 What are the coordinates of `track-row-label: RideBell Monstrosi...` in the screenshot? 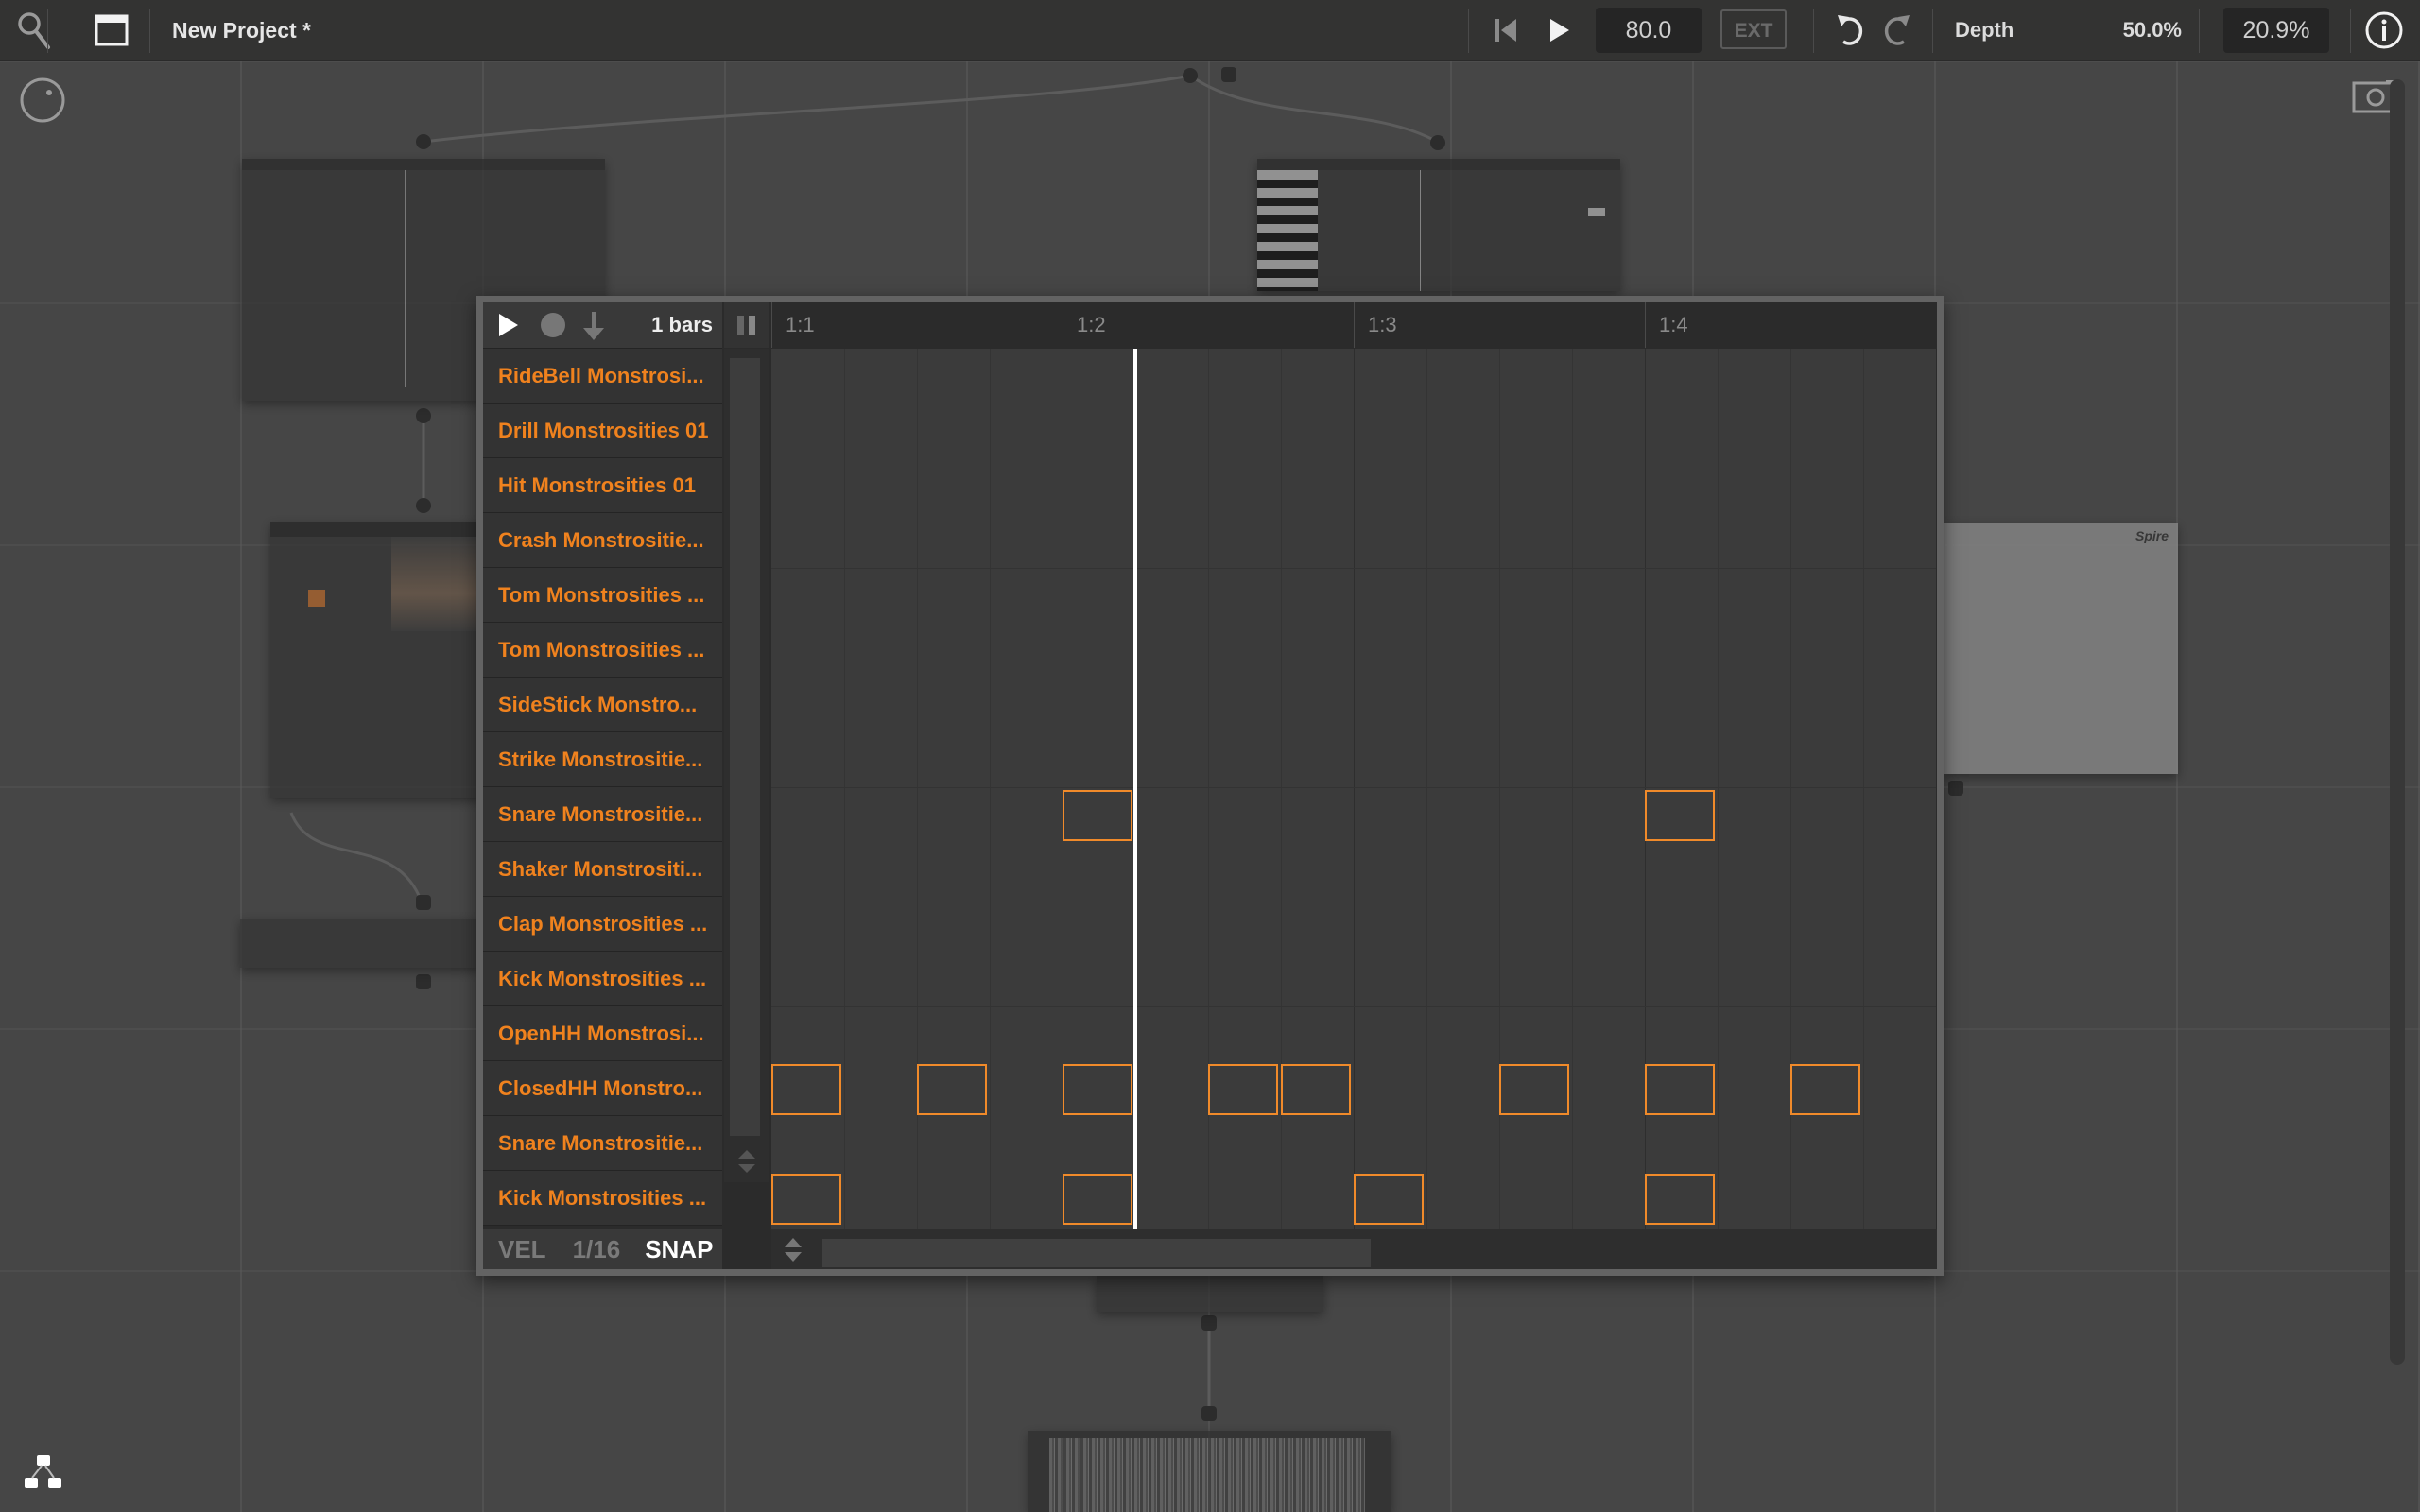 It's located at (602, 376).